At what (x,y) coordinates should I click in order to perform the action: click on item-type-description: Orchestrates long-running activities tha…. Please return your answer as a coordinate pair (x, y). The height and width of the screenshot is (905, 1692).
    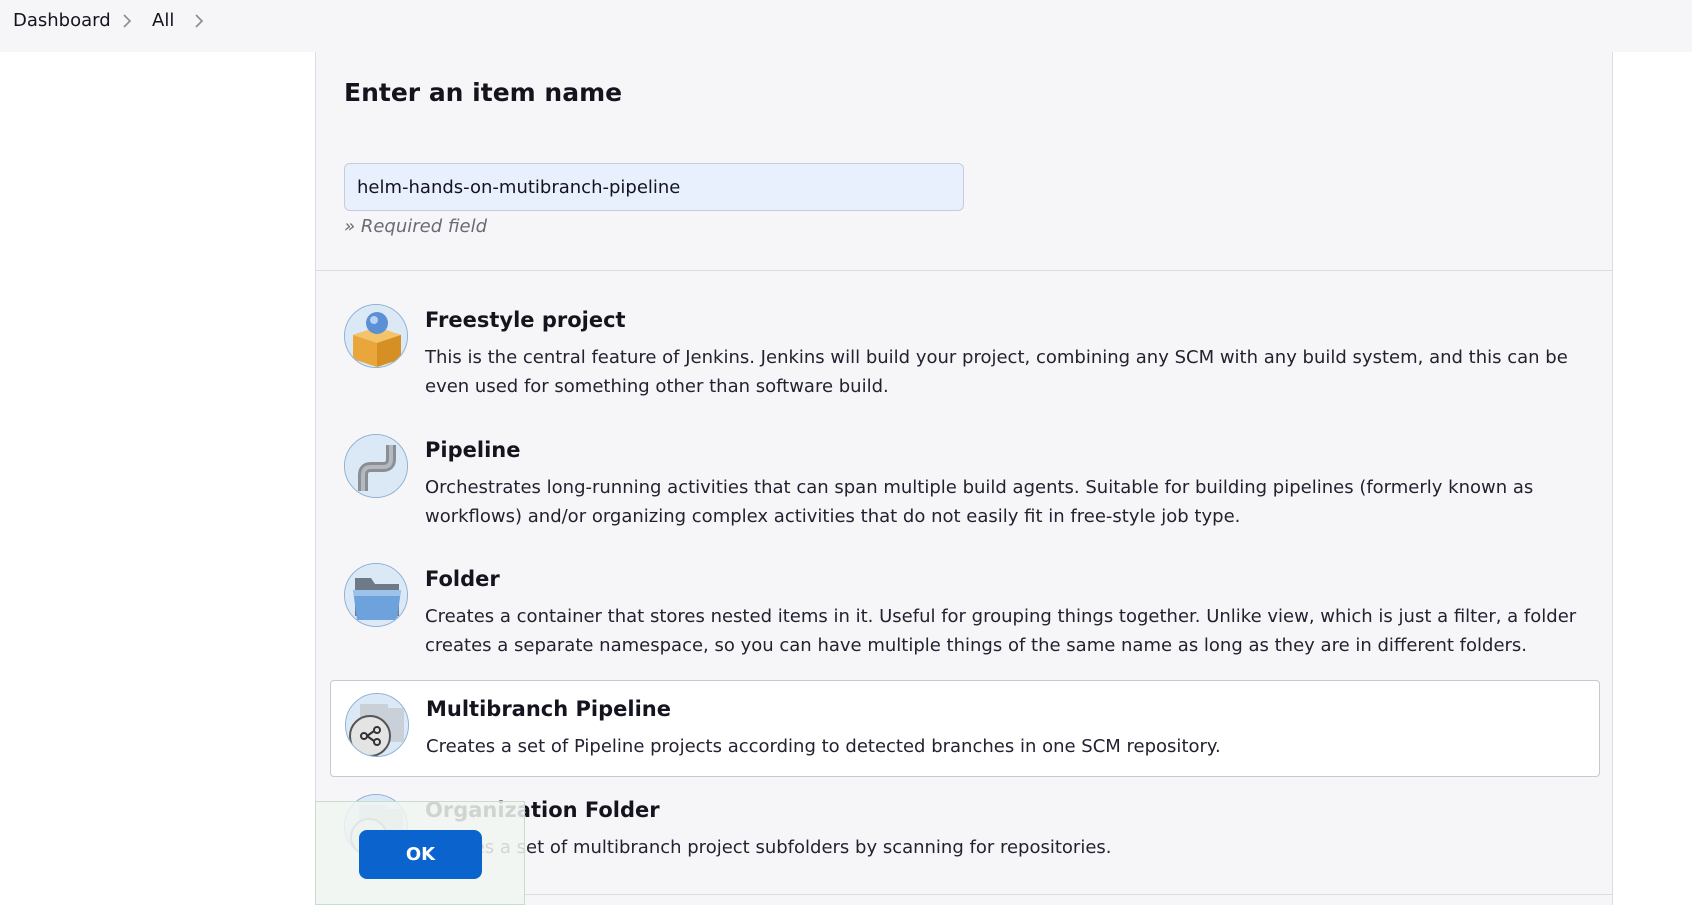
    Looking at the image, I should click on (979, 502).